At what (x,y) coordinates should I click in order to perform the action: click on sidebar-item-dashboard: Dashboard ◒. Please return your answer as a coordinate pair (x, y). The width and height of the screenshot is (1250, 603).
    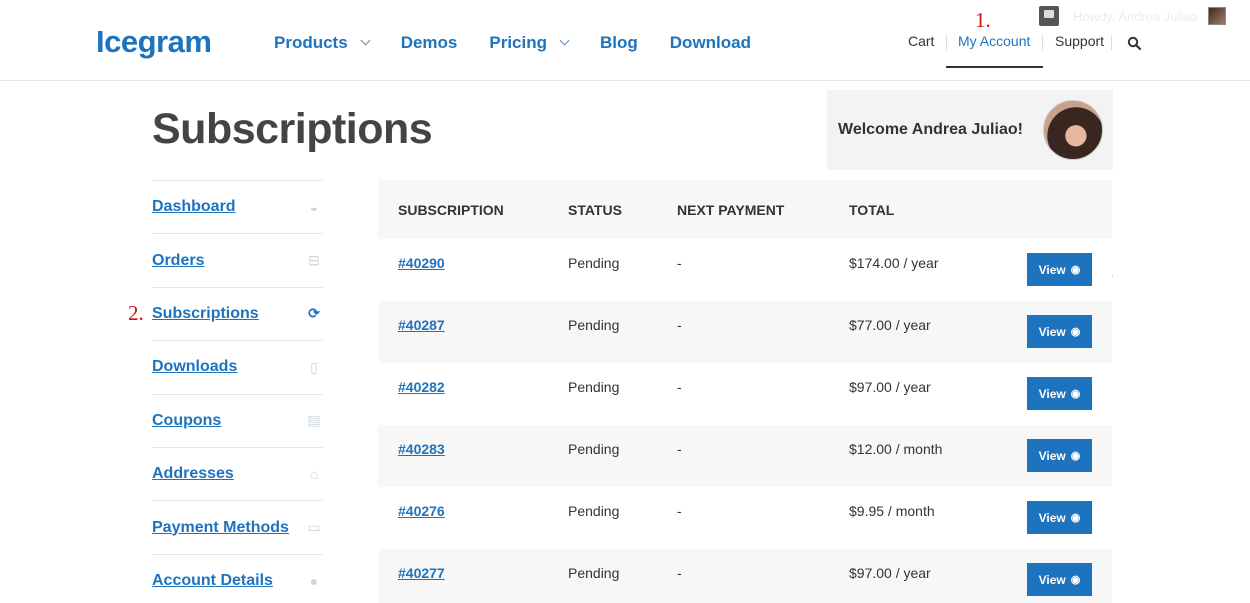
    Looking at the image, I should click on (237, 206).